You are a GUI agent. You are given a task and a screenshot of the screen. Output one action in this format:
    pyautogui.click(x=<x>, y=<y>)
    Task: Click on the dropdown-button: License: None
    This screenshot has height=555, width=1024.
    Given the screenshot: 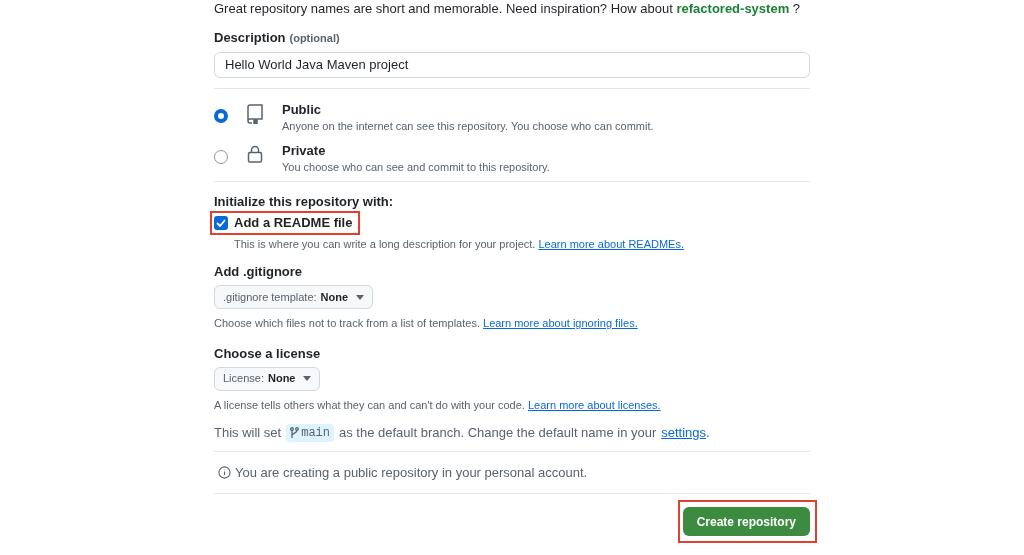 What is the action you would take?
    pyautogui.click(x=267, y=378)
    